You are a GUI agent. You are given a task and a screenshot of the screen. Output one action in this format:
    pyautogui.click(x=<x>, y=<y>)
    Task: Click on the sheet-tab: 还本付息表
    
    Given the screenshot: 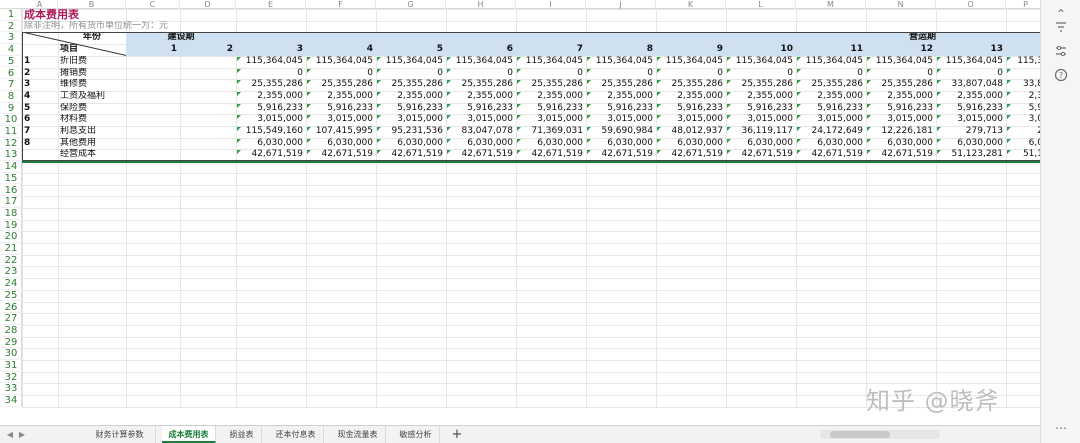 What is the action you would take?
    pyautogui.click(x=296, y=434)
    